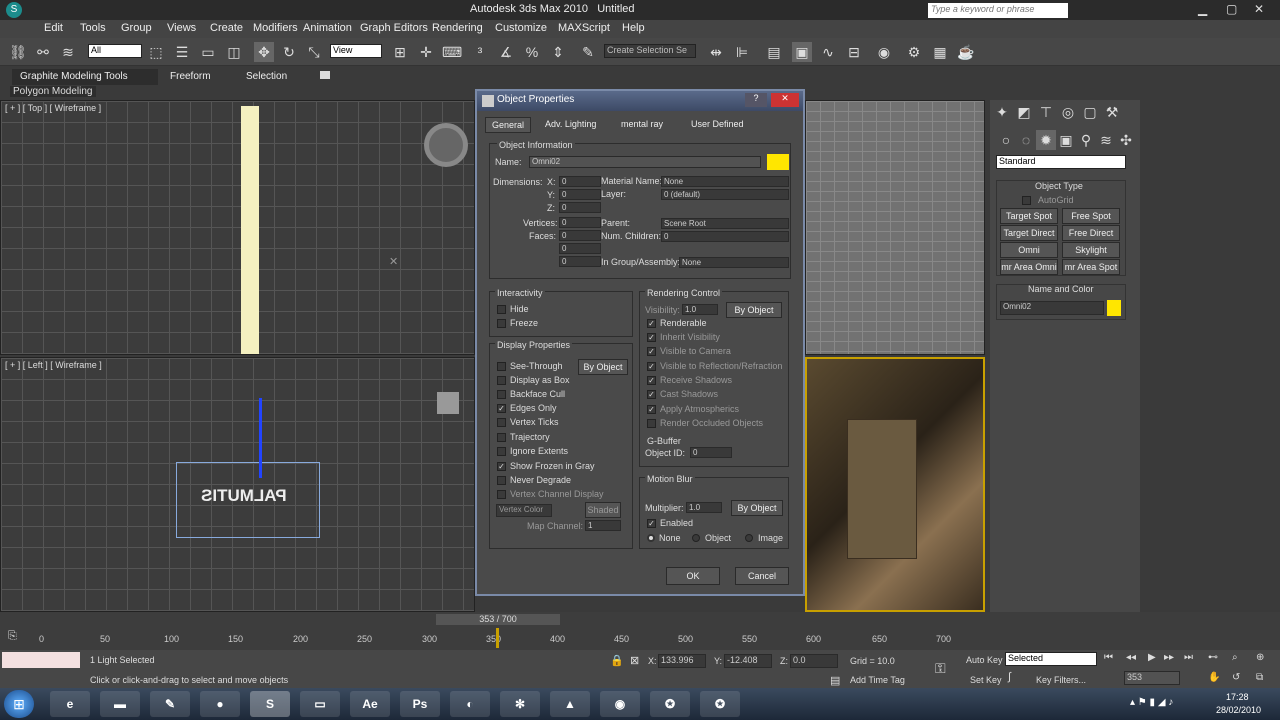 The image size is (1280, 720). What do you see at coordinates (570, 704) in the screenshot?
I see `vlc-icon: ▲` at bounding box center [570, 704].